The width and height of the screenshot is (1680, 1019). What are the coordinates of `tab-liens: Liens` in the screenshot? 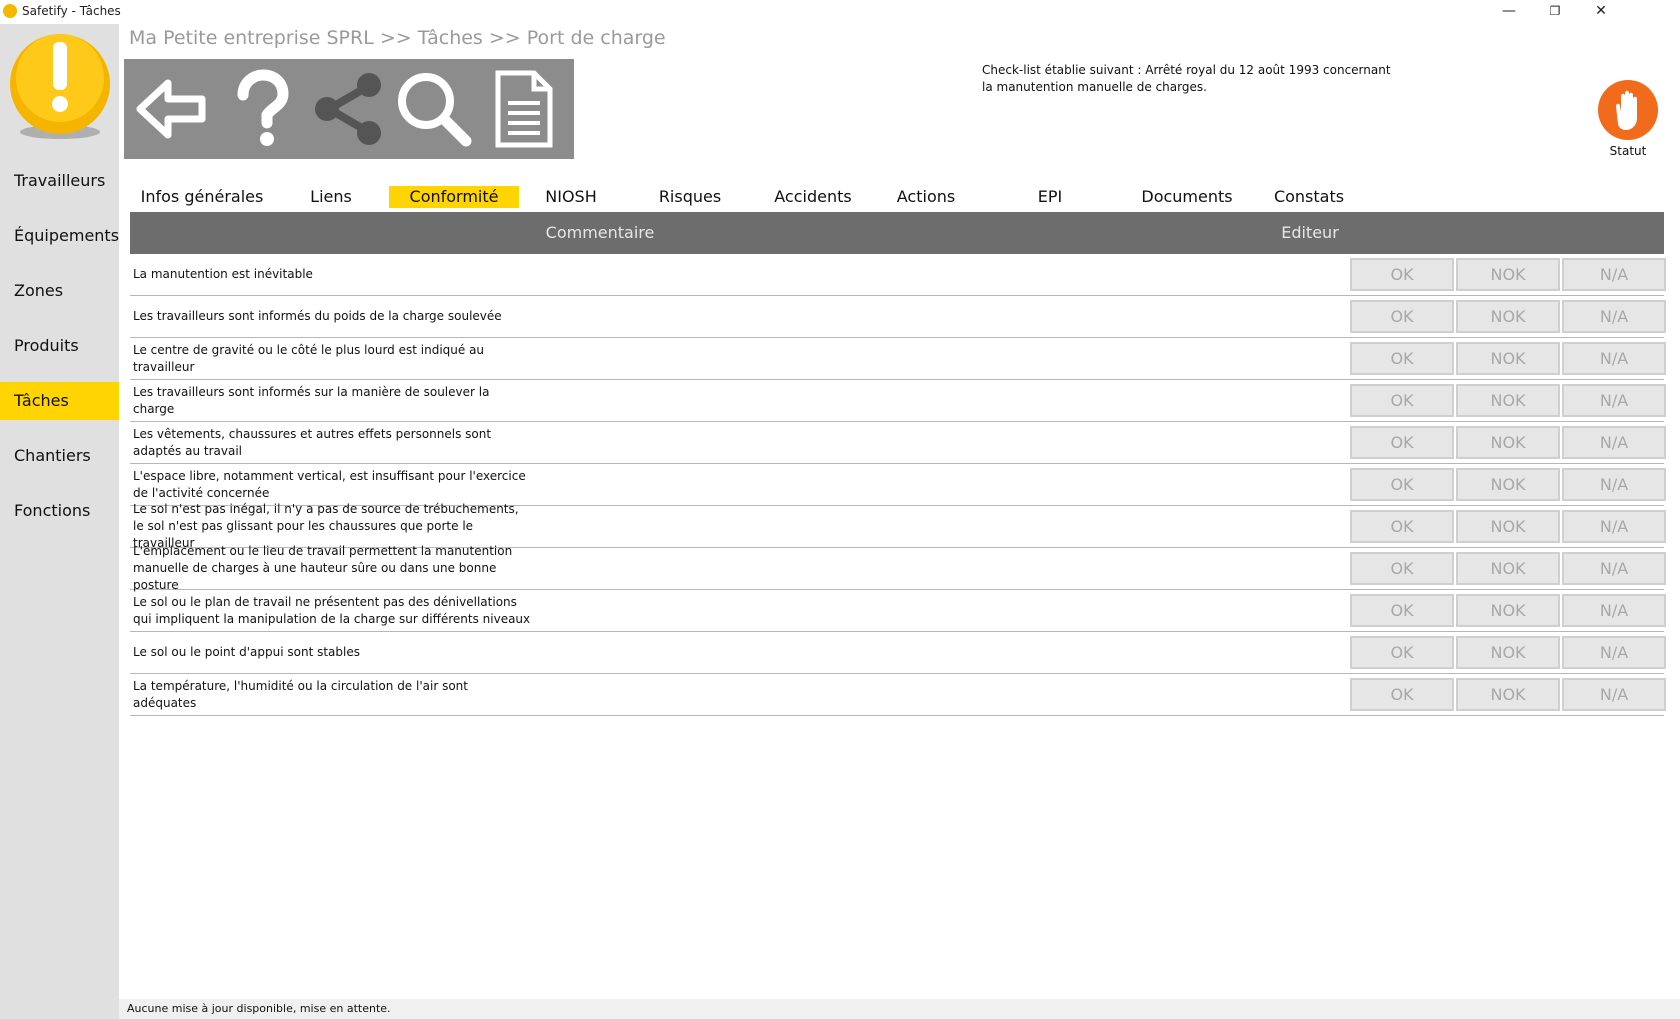 It's located at (331, 197).